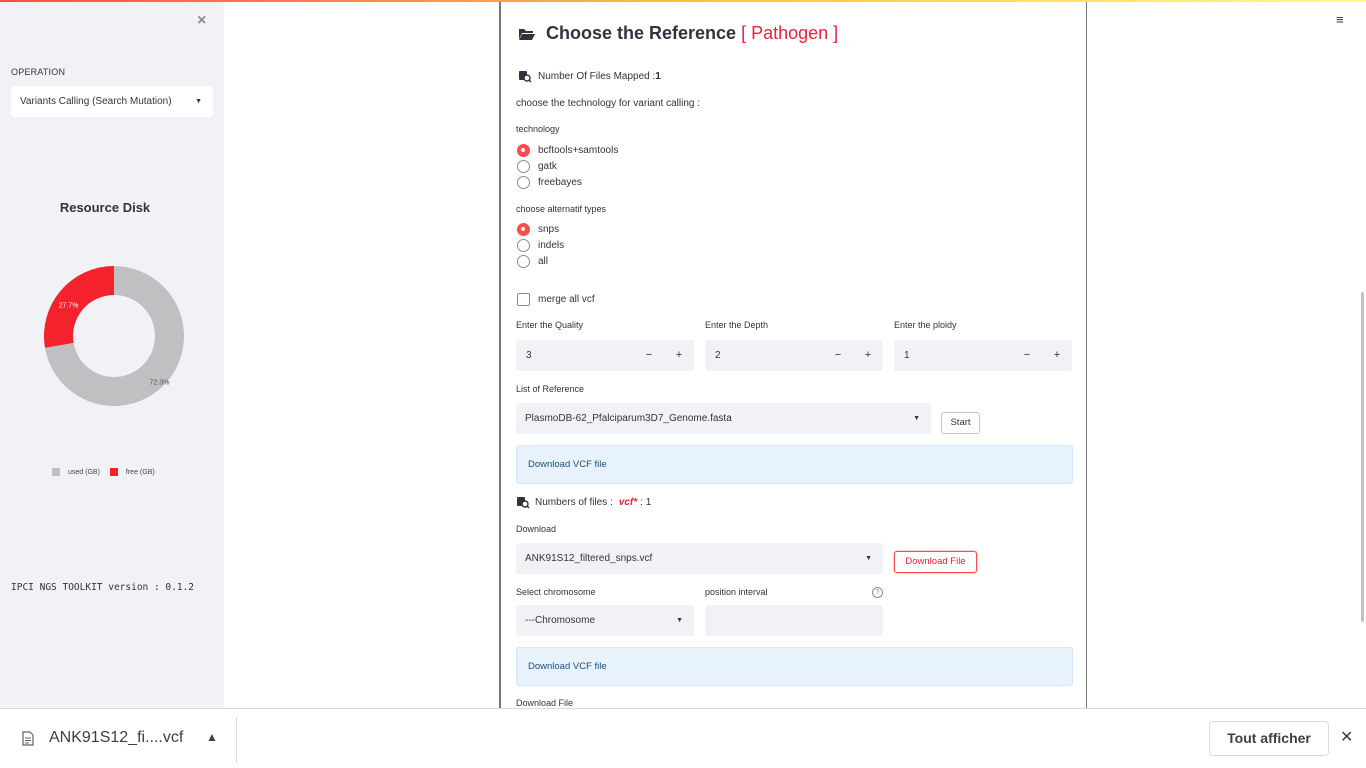  I want to click on merge-vcf-checkbox: merge all vcf, so click(556, 299).